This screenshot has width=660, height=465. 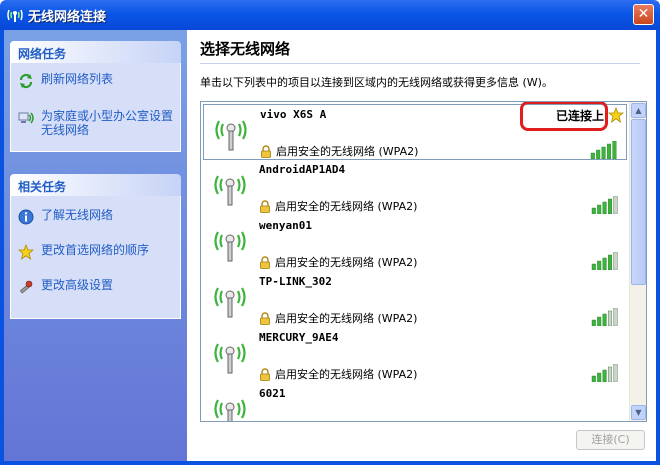 I want to click on task-learn-wireless: 了解无线网络, so click(x=95, y=219).